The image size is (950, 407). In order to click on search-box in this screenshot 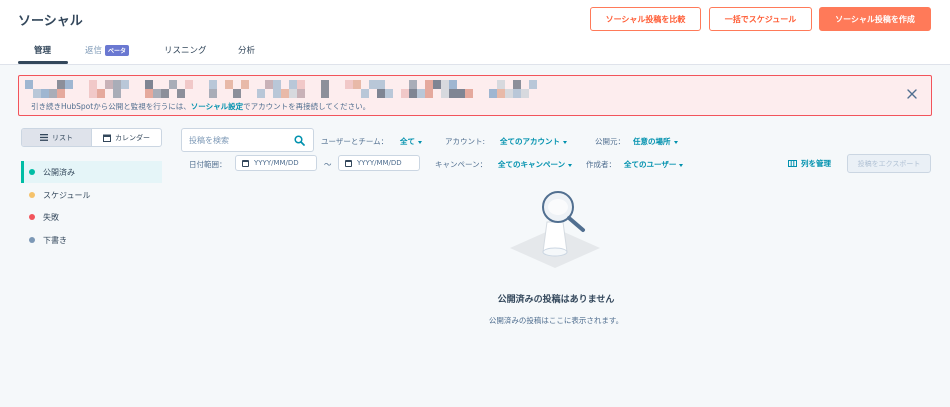, I will do `click(247, 140)`.